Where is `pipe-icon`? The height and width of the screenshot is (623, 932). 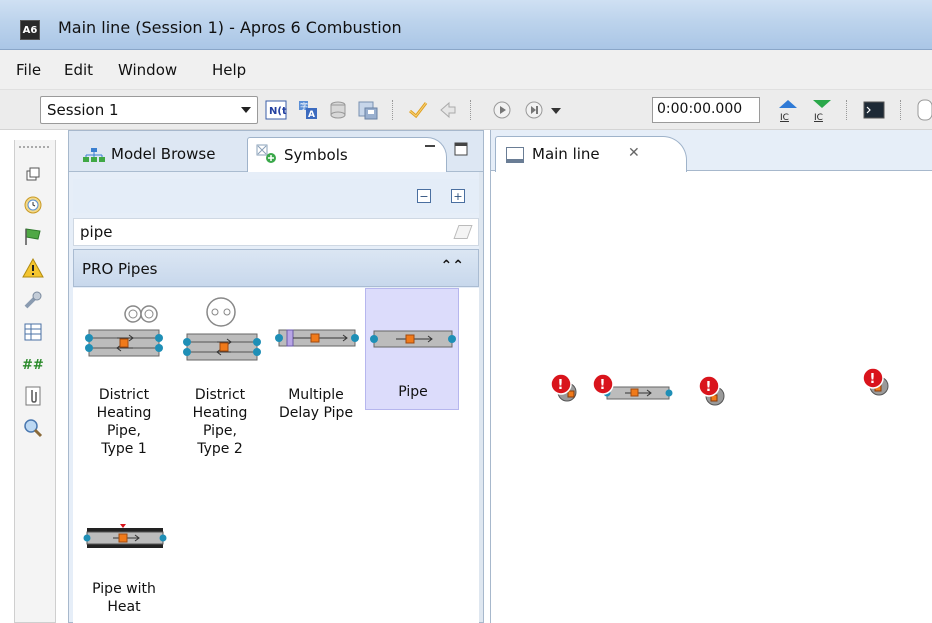
pipe-icon is located at coordinates (413, 339).